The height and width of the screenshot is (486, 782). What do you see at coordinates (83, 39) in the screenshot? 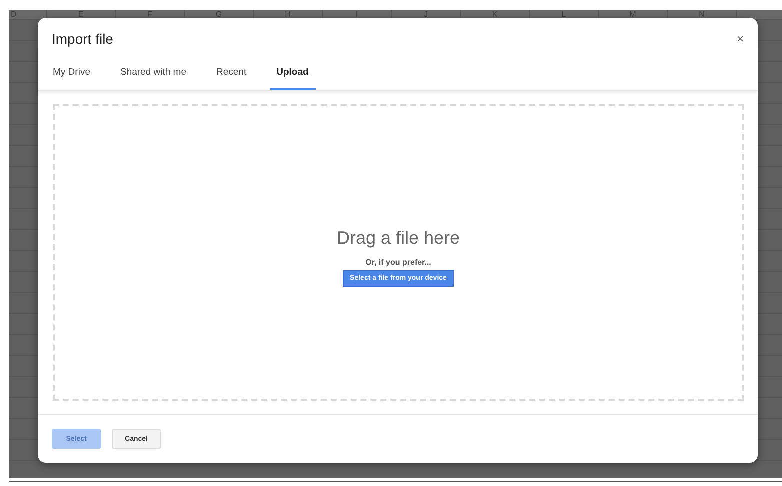
I see `dialog-title: Import file` at bounding box center [83, 39].